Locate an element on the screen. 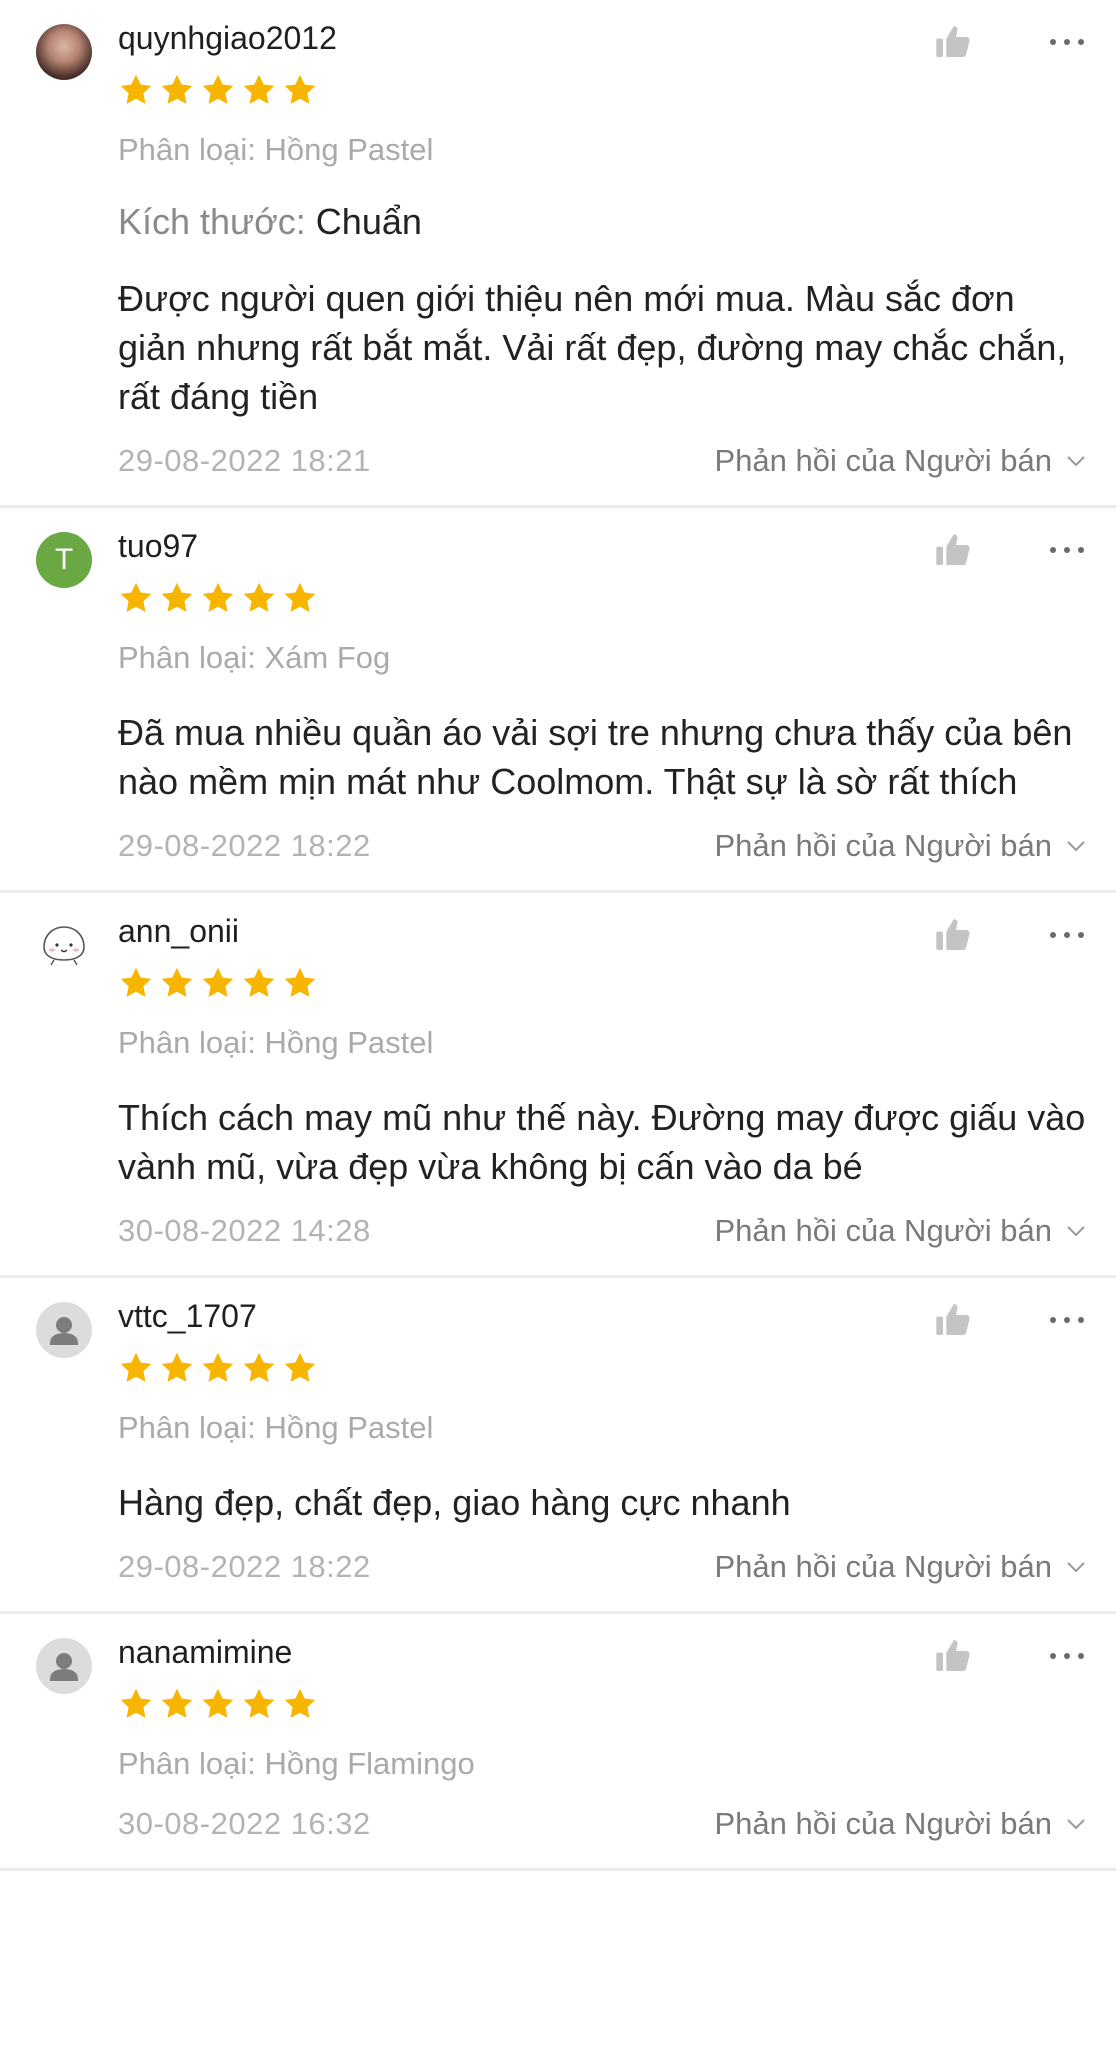 Image resolution: width=1116 pixels, height=2048 pixels. avatar: T is located at coordinates (64, 560).